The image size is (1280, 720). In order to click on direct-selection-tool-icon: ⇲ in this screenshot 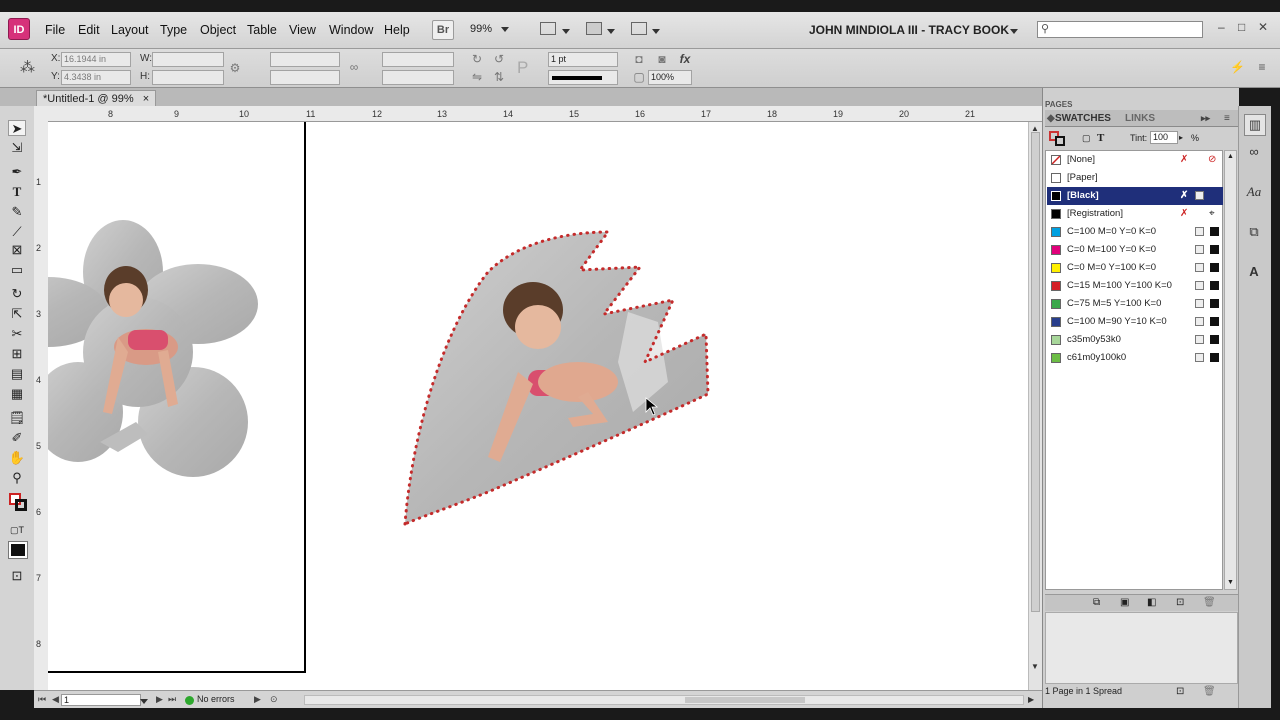, I will do `click(17, 148)`.